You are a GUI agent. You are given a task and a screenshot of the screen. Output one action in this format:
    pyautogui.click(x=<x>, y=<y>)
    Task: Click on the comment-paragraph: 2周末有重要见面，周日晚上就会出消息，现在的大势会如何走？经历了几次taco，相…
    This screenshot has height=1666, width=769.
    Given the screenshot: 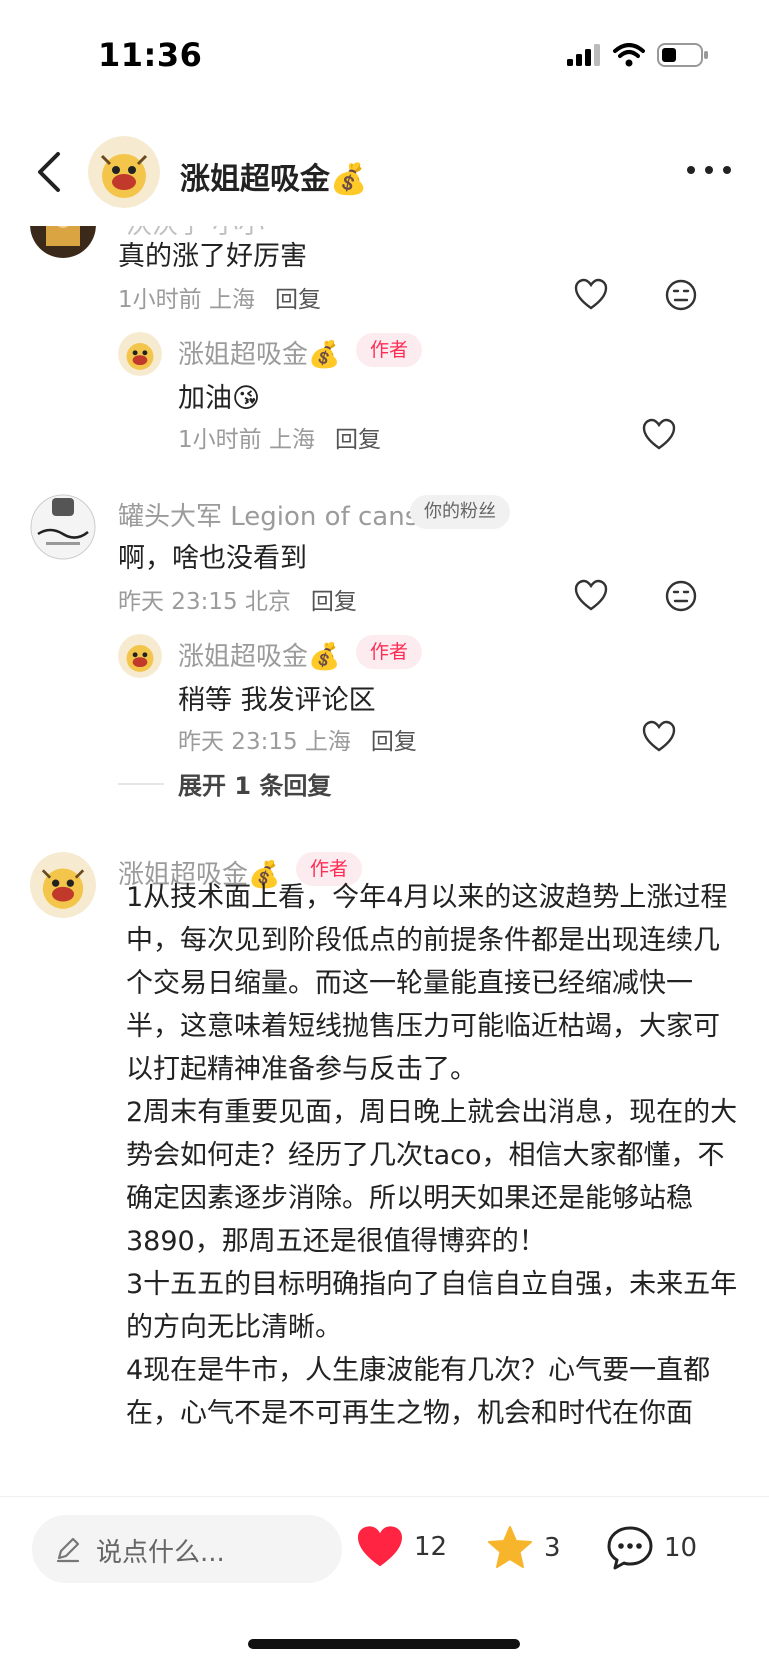 What is the action you would take?
    pyautogui.click(x=432, y=1177)
    